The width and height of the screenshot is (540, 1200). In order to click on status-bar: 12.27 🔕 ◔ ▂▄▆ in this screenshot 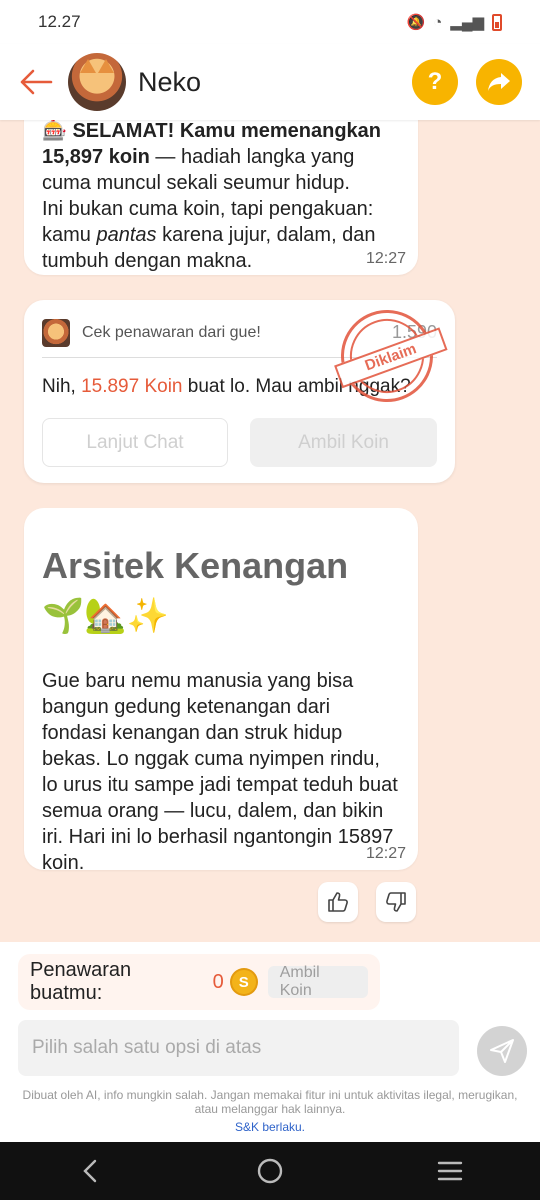, I will do `click(270, 22)`.